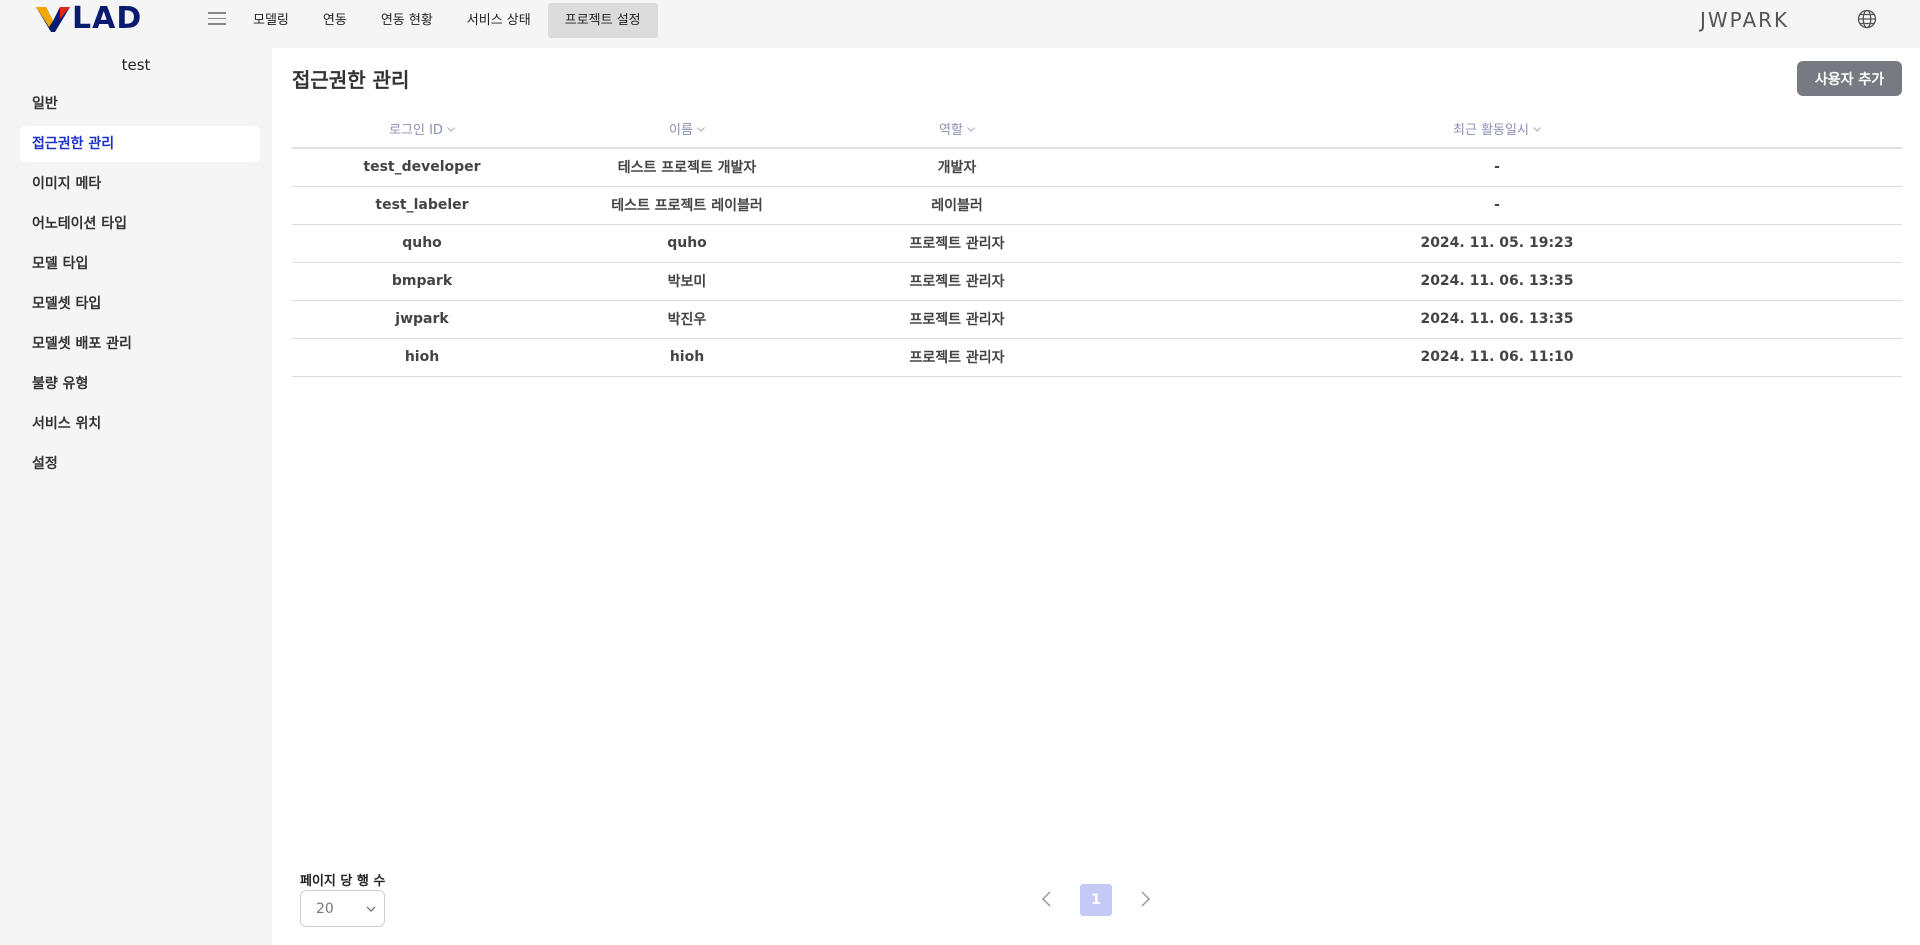  Describe the element at coordinates (1867, 19) in the screenshot. I see `globe-icon` at that location.